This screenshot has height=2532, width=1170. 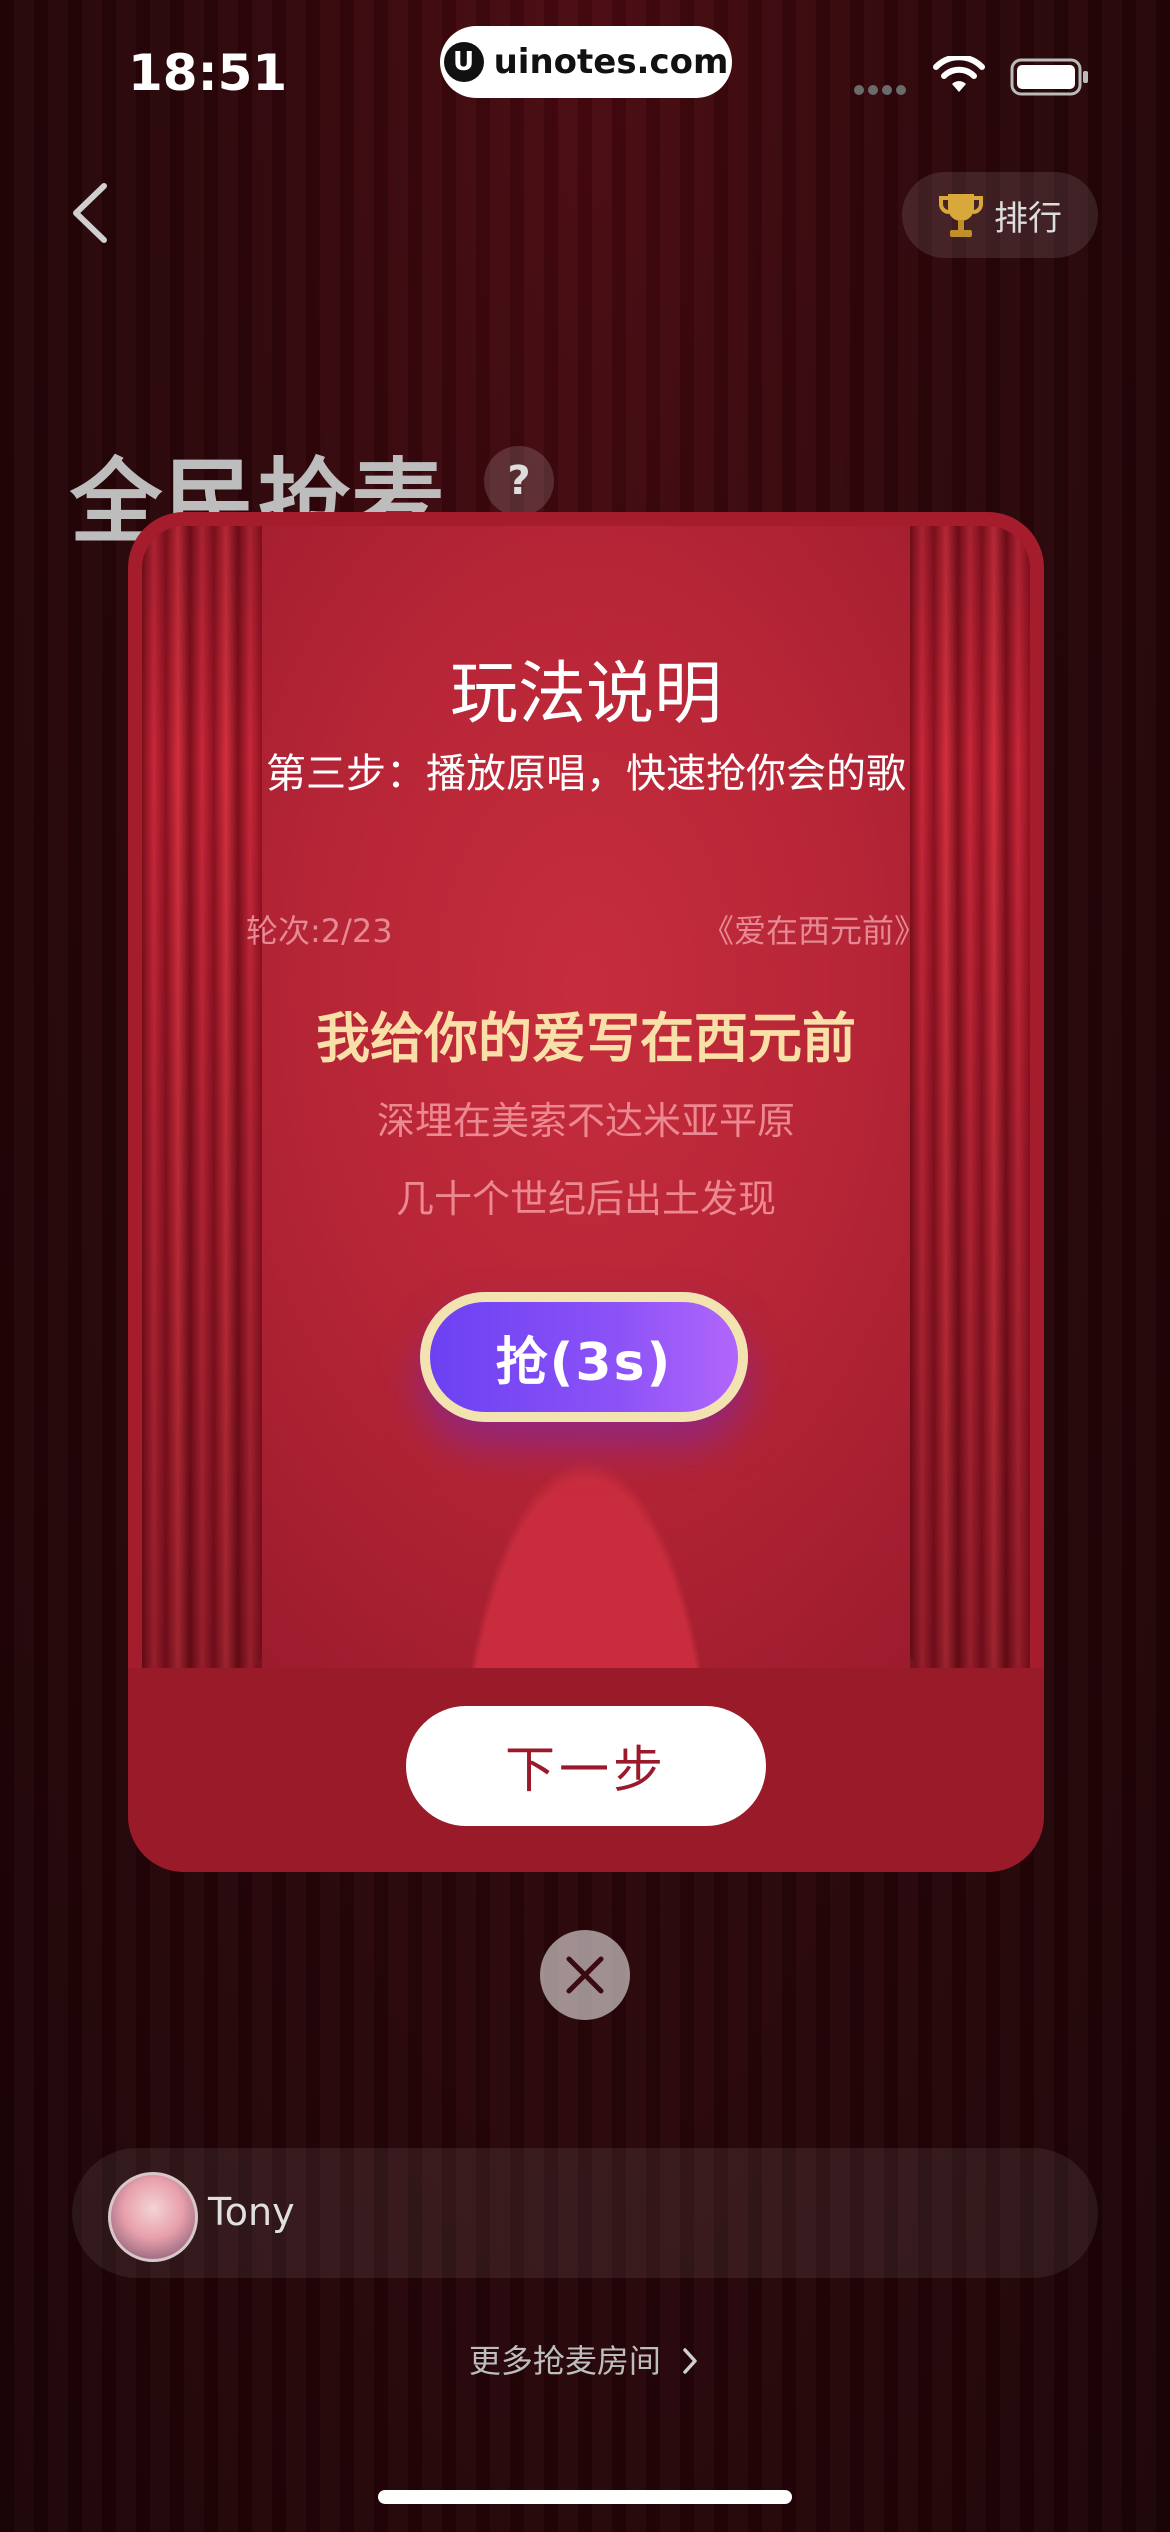 I want to click on user-bar: Tony, so click(x=585, y=2213).